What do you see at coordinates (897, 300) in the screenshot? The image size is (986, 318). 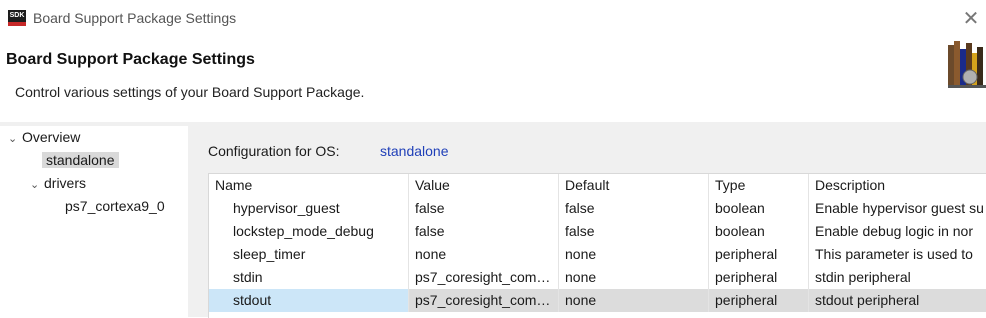 I see `cell-description: stdout peripheral` at bounding box center [897, 300].